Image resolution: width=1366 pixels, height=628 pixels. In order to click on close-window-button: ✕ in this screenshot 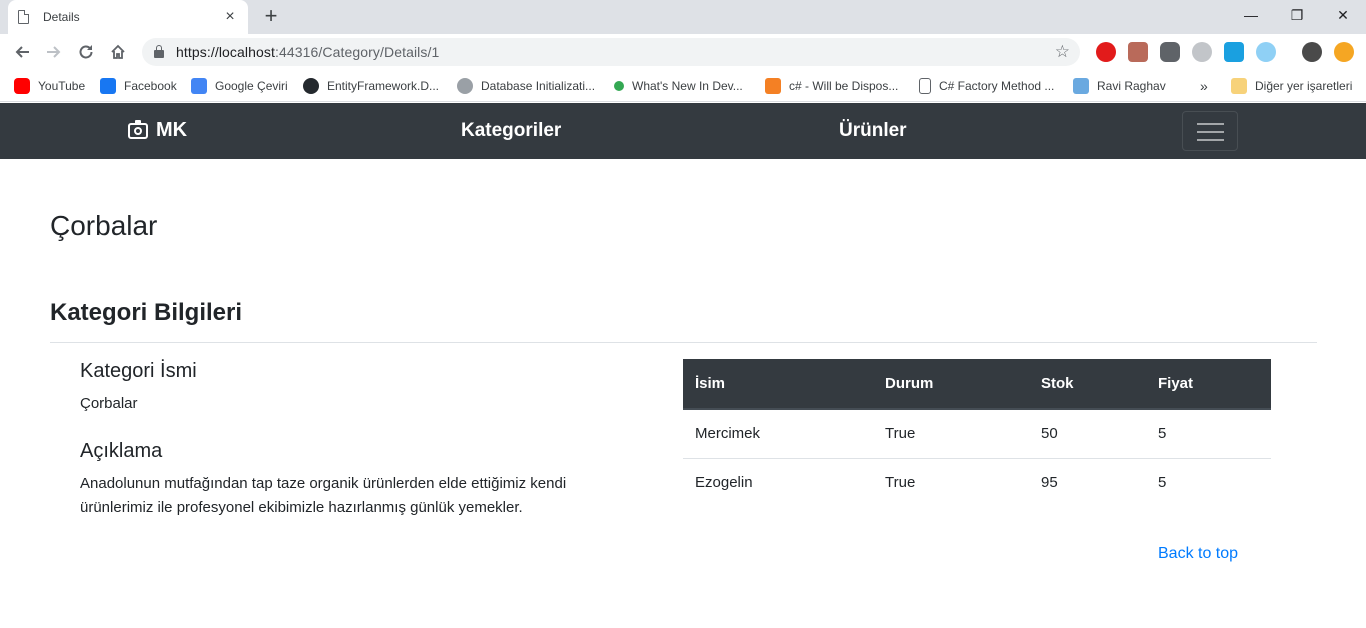, I will do `click(1343, 15)`.